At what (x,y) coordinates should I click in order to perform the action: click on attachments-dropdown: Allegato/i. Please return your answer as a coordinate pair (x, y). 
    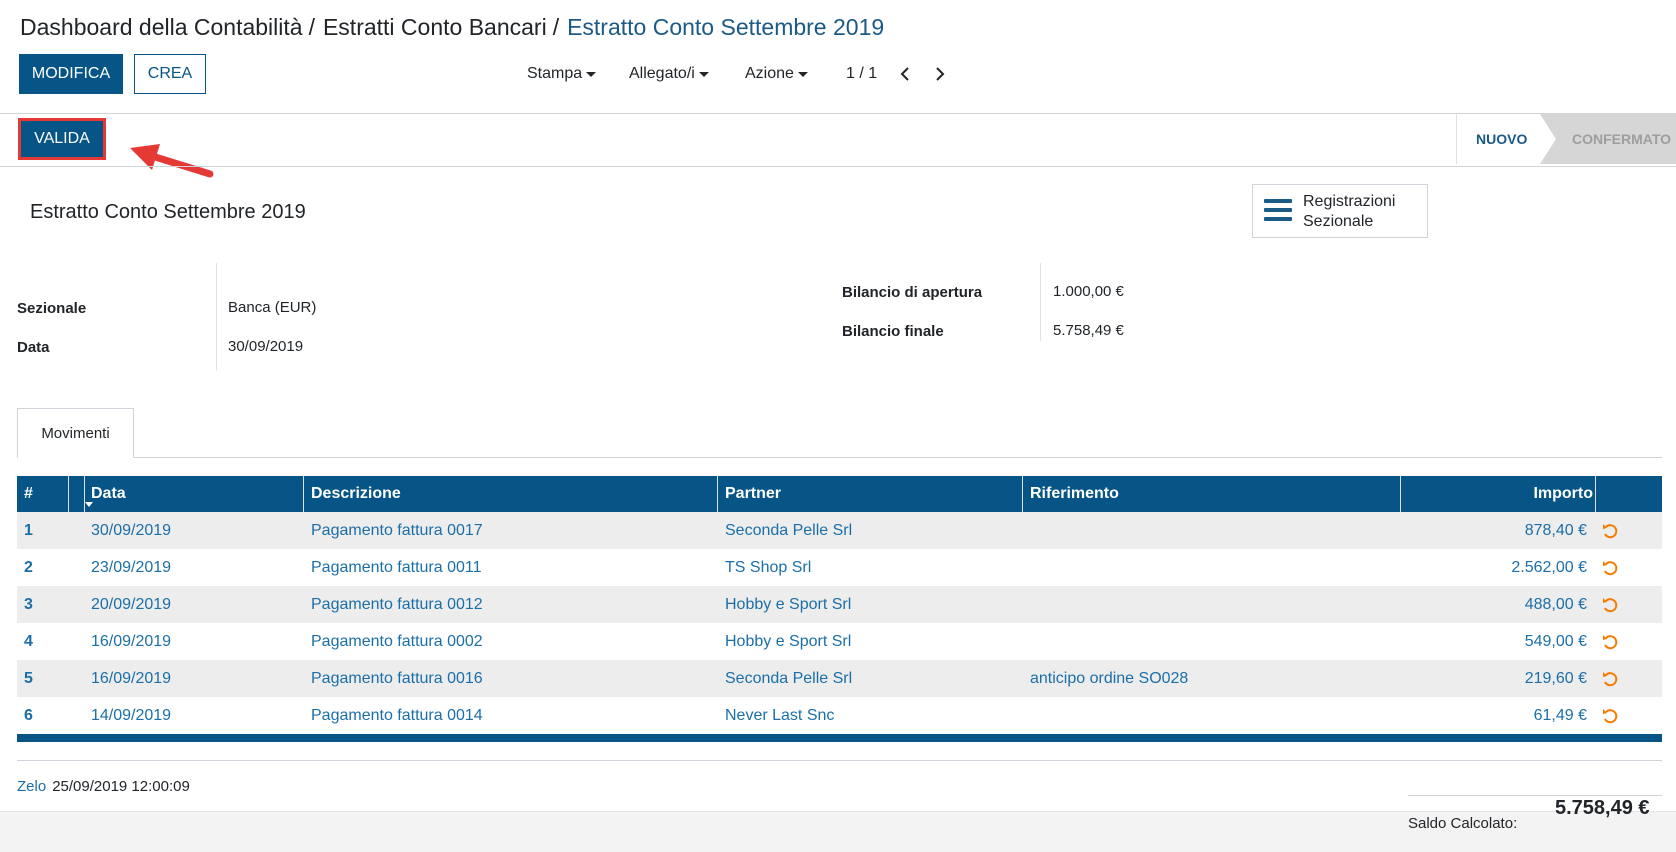
    Looking at the image, I should click on (669, 74).